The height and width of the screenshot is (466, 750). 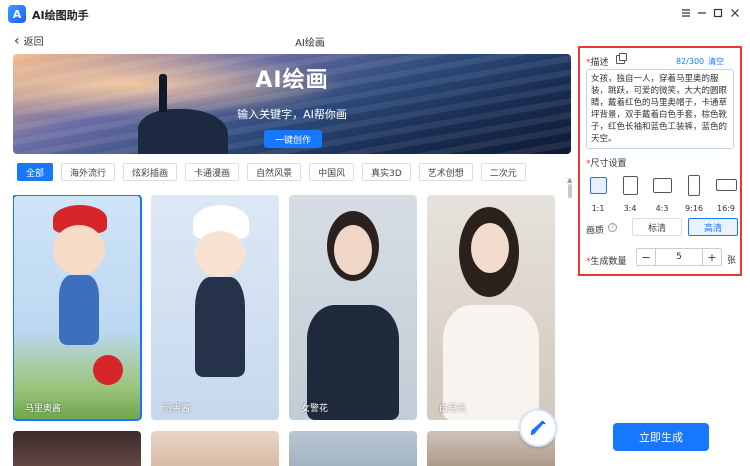 What do you see at coordinates (598, 208) in the screenshot?
I see `size-option-label: 1:1` at bounding box center [598, 208].